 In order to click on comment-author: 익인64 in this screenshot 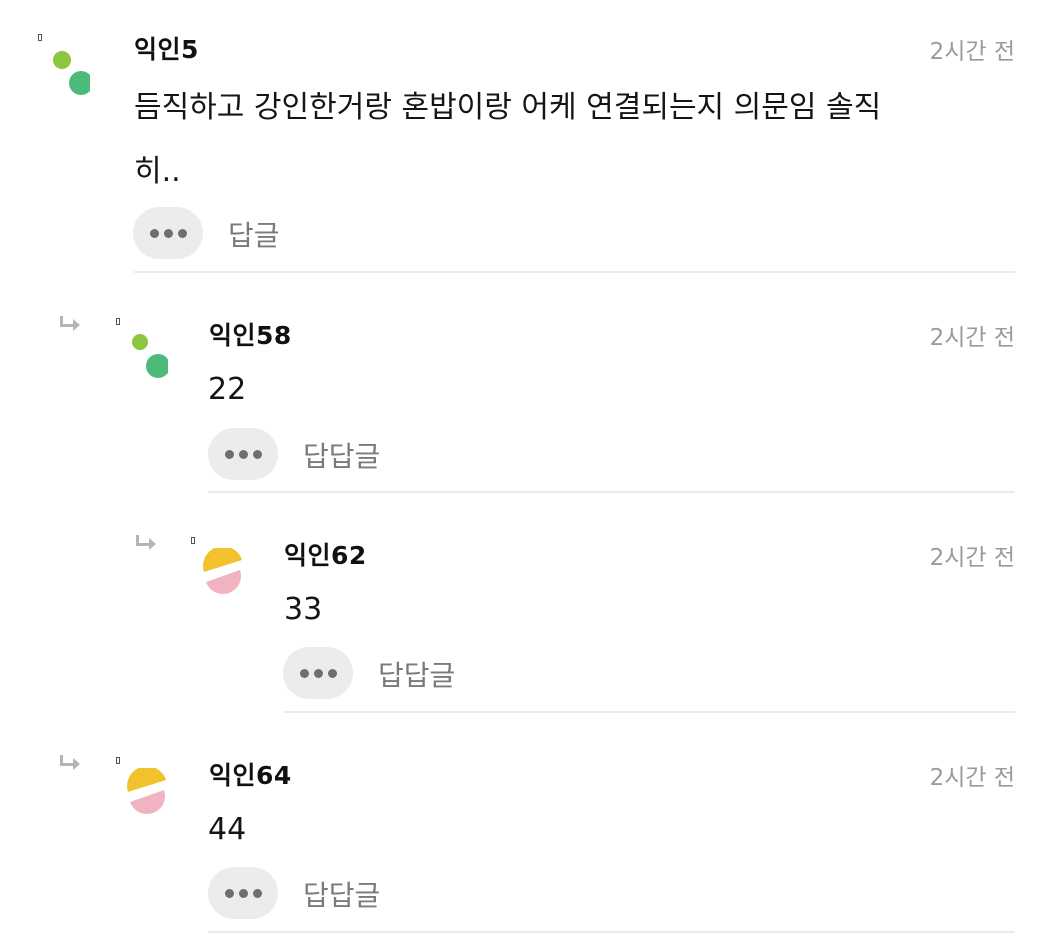, I will do `click(250, 774)`.